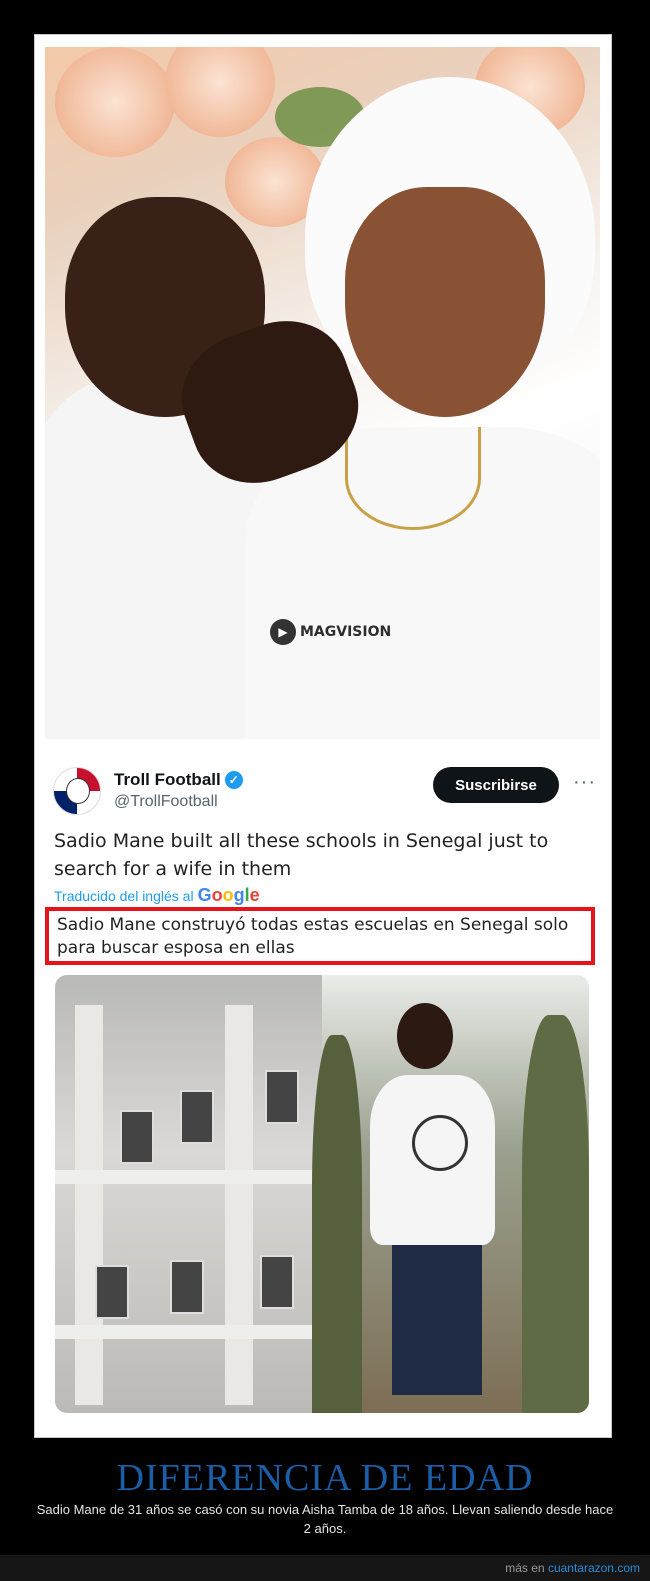 This screenshot has height=1581, width=650. I want to click on avatar, so click(77, 791).